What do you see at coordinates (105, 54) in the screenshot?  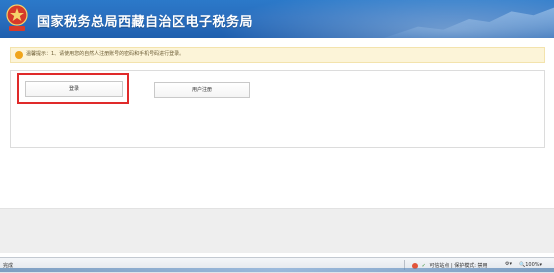 I see `notice-text: 温馨提示：1、请使用您的自然人注册账号的密码和手机号码进行登录。` at bounding box center [105, 54].